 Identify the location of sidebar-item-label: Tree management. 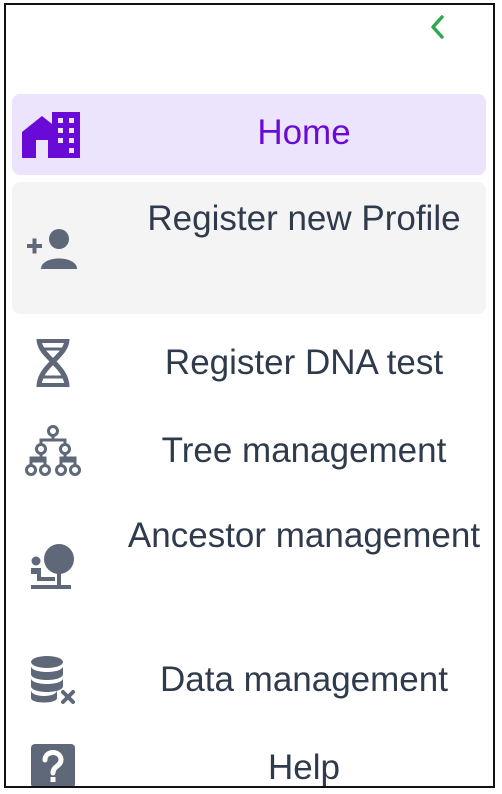
(304, 450).